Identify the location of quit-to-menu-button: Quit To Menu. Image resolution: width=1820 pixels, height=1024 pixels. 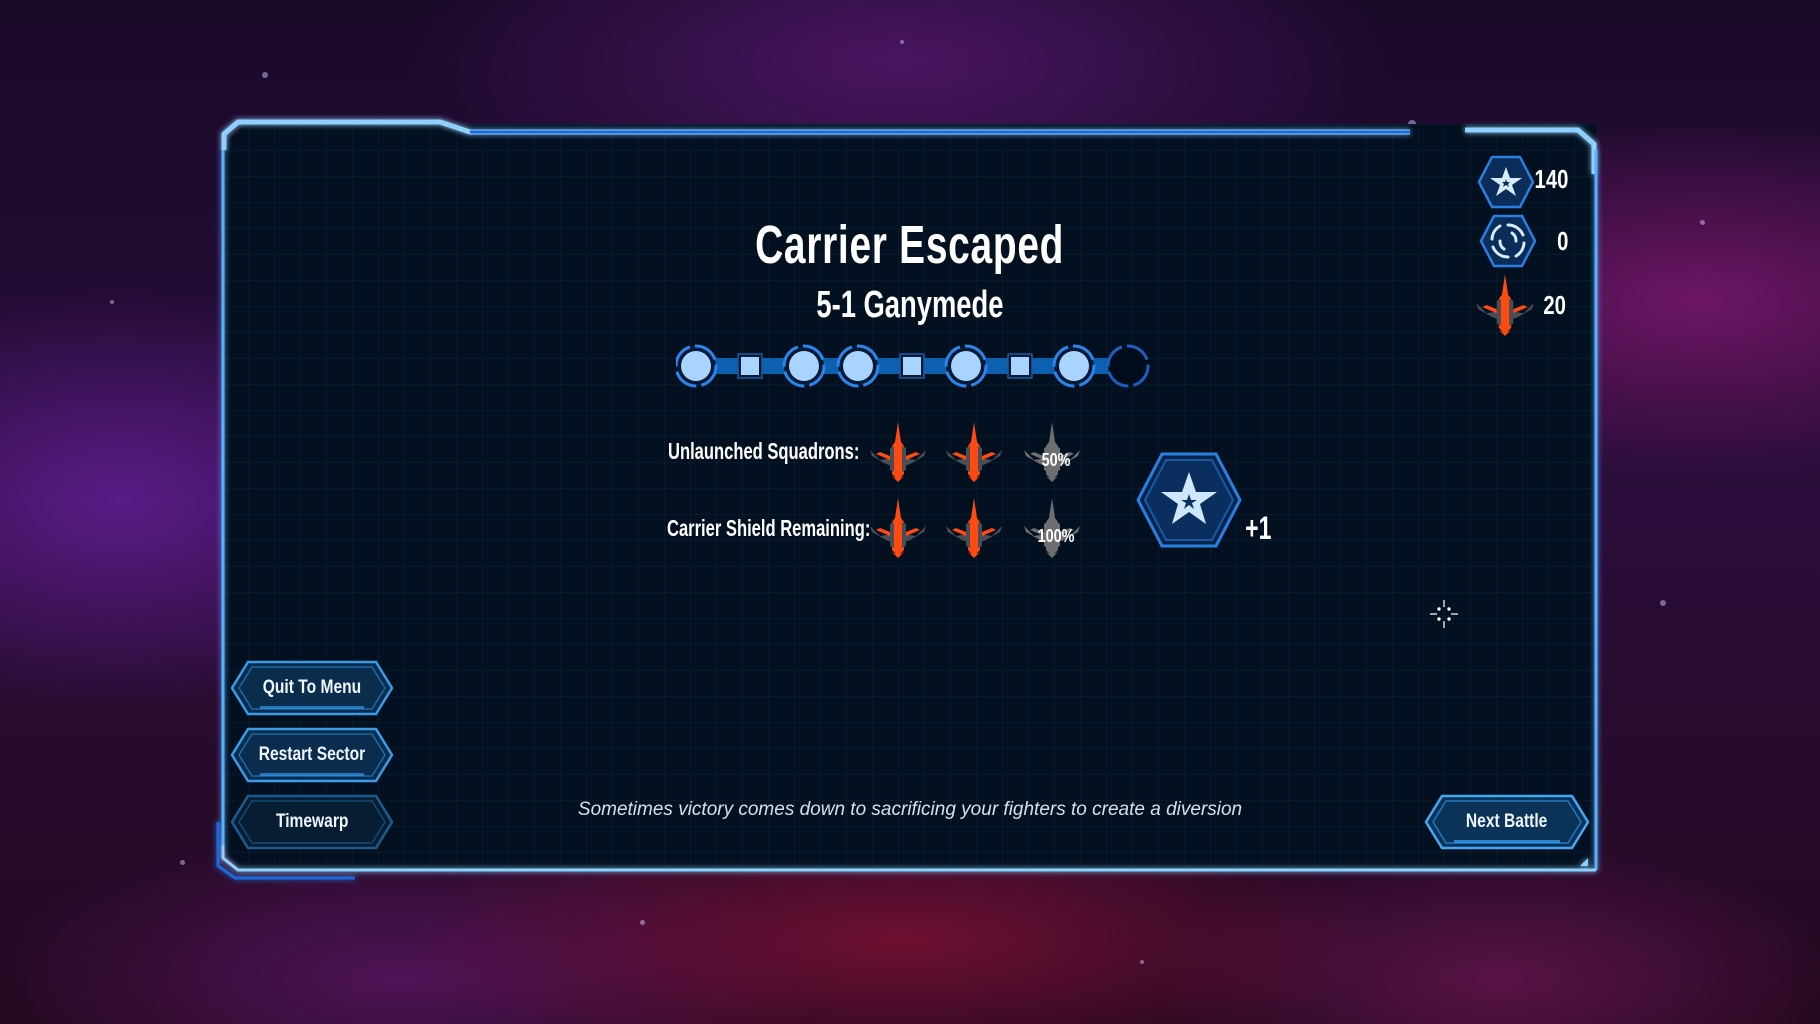
(312, 688).